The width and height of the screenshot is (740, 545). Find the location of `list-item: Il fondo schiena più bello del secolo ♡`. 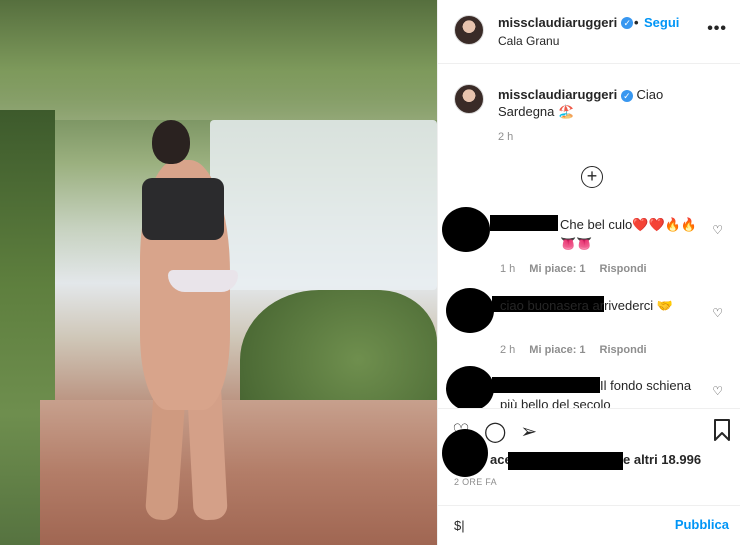

list-item: Il fondo schiena più bello del secolo ♡ is located at coordinates (589, 387).